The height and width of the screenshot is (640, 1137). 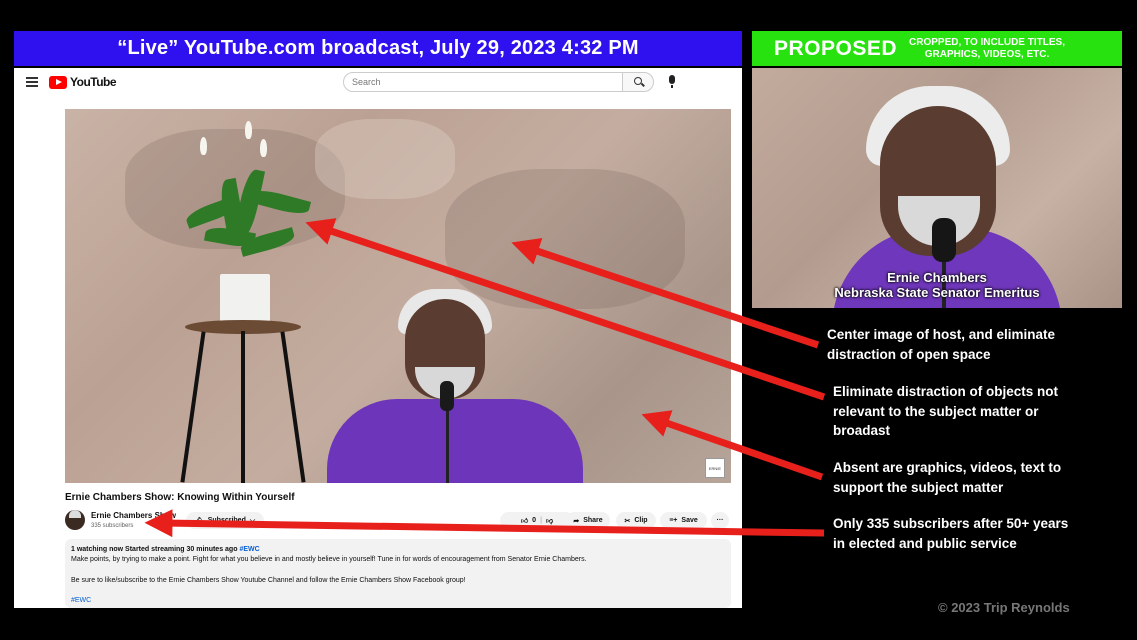 What do you see at coordinates (937, 277) in the screenshot?
I see `caption-name: Ernie Chambers` at bounding box center [937, 277].